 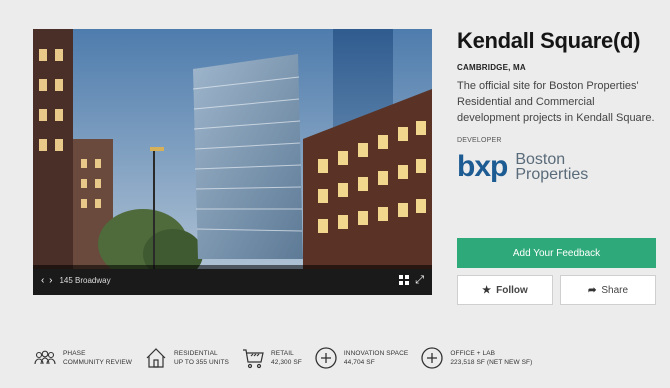 What do you see at coordinates (359, 362) in the screenshot?
I see `stat-value: 44,704 SF` at bounding box center [359, 362].